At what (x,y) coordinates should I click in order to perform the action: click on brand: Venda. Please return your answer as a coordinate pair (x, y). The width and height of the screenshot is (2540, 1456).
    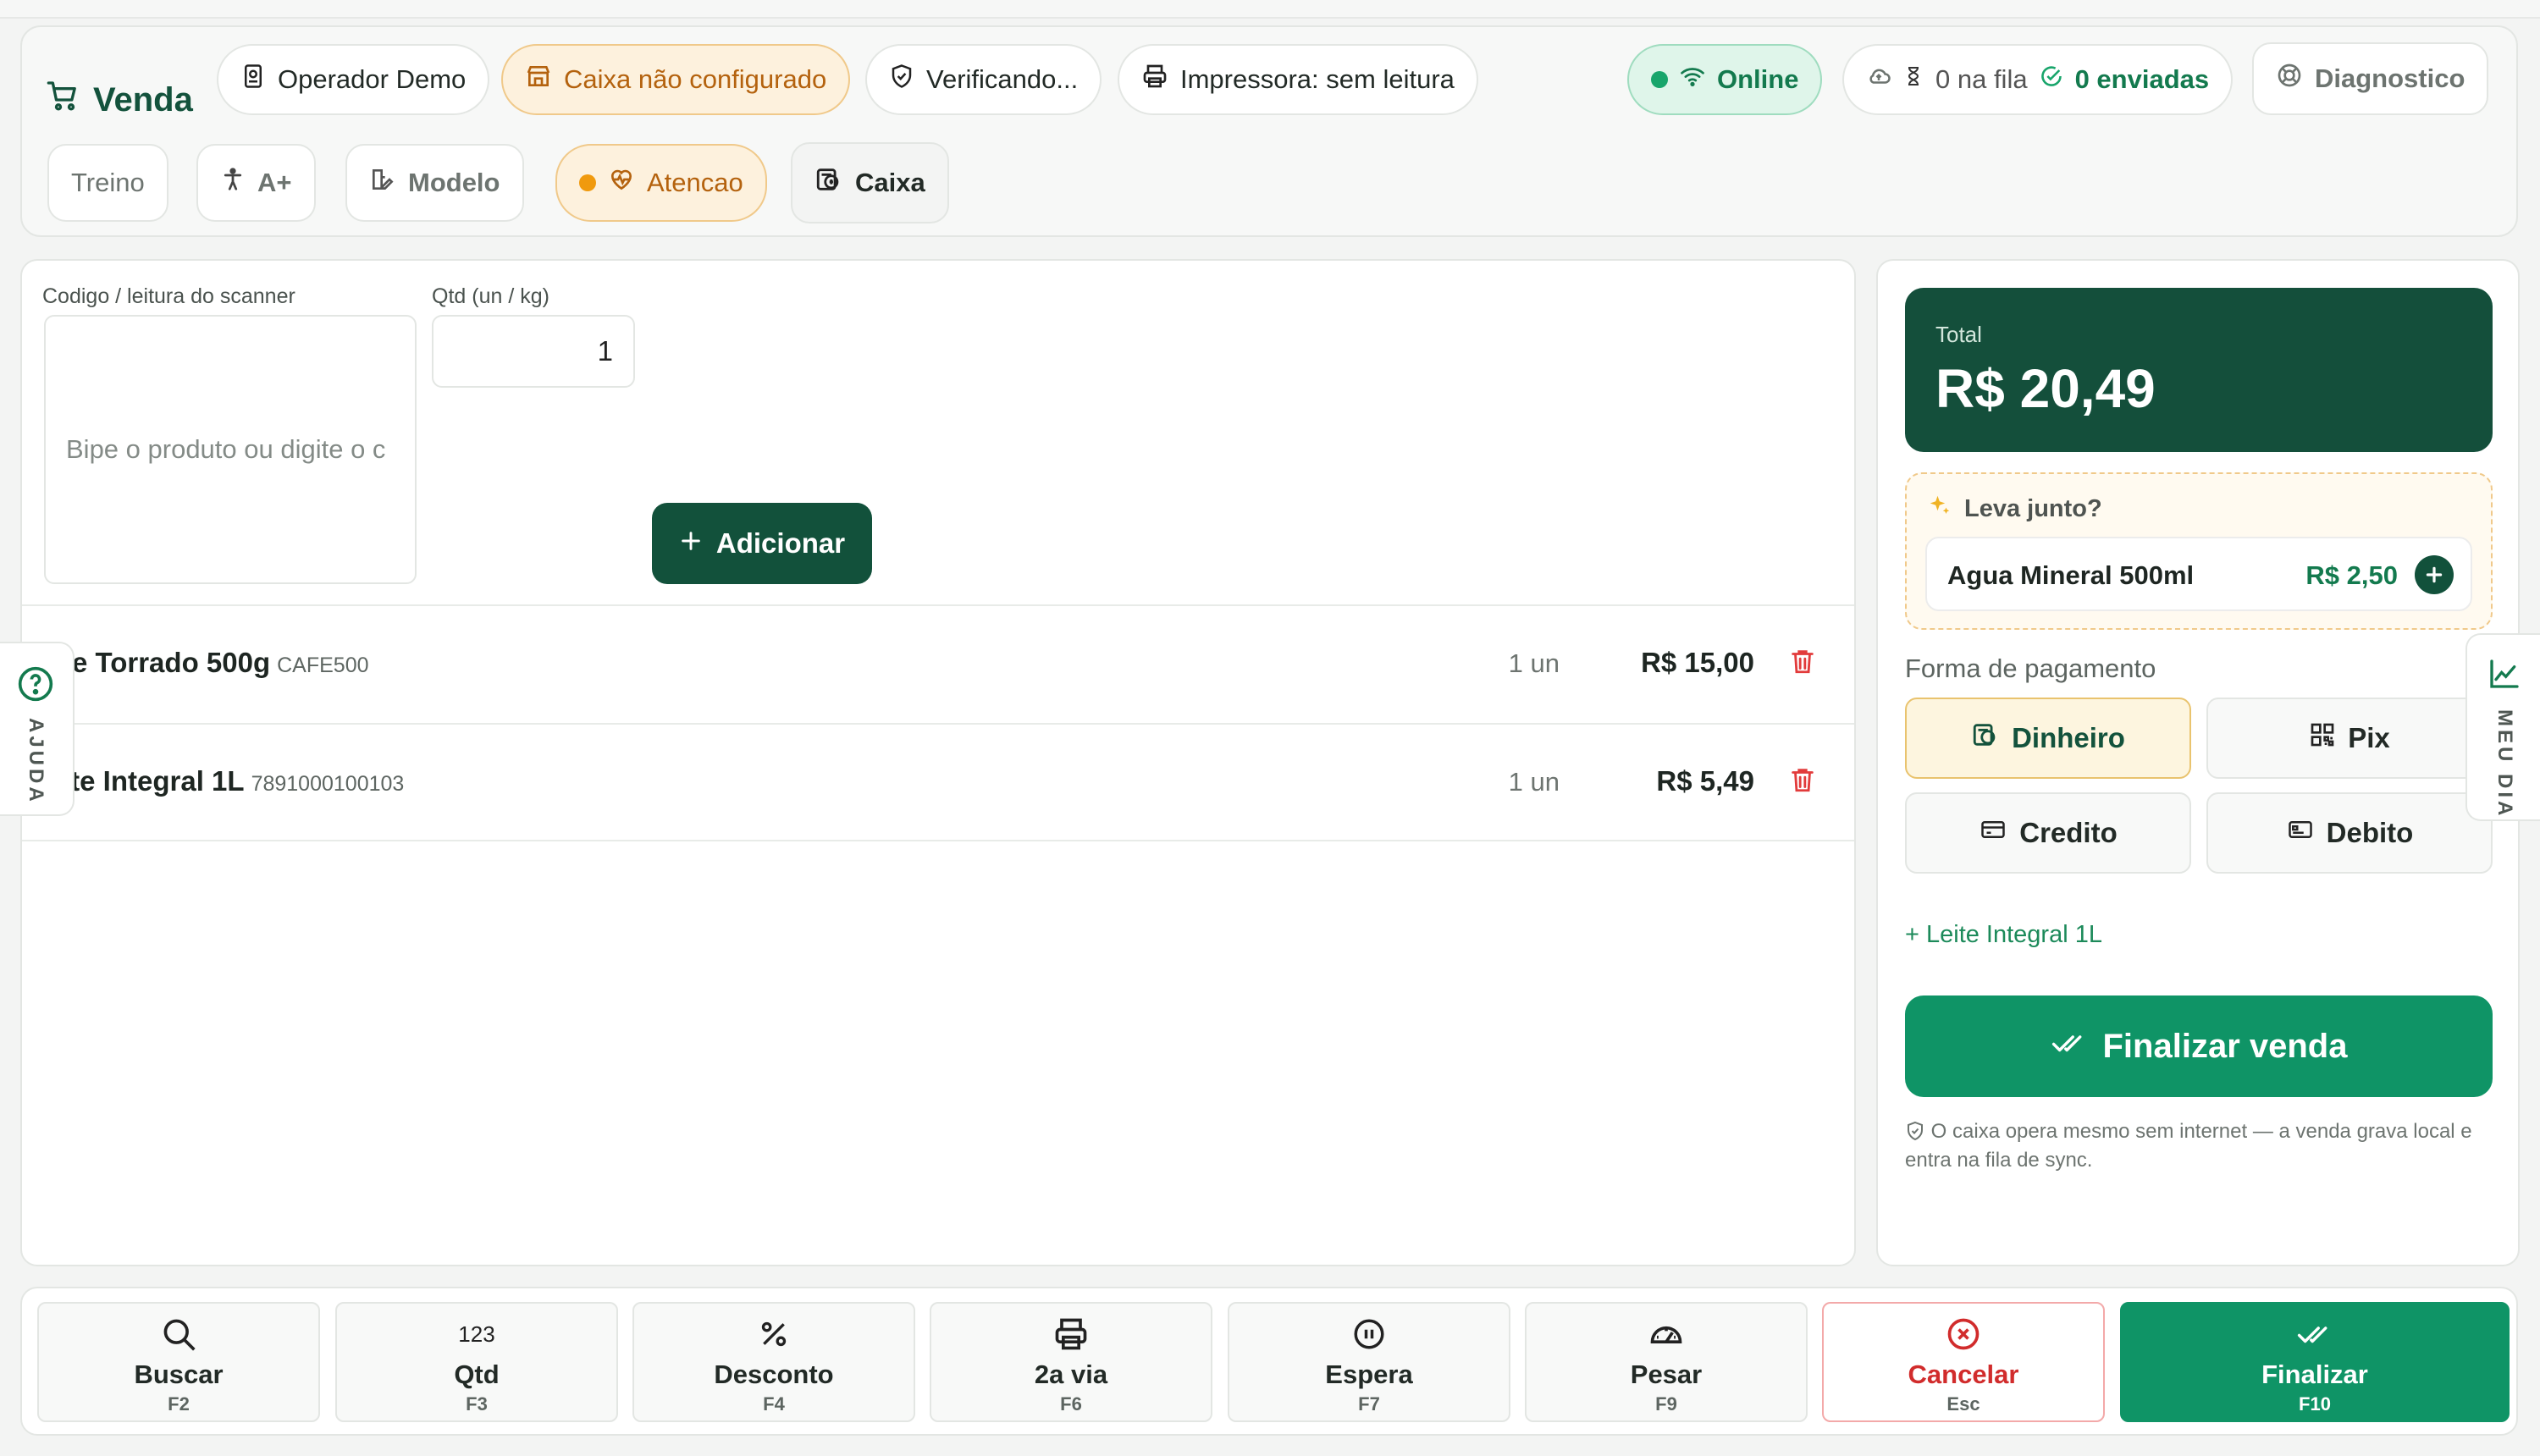
    Looking at the image, I should click on (119, 99).